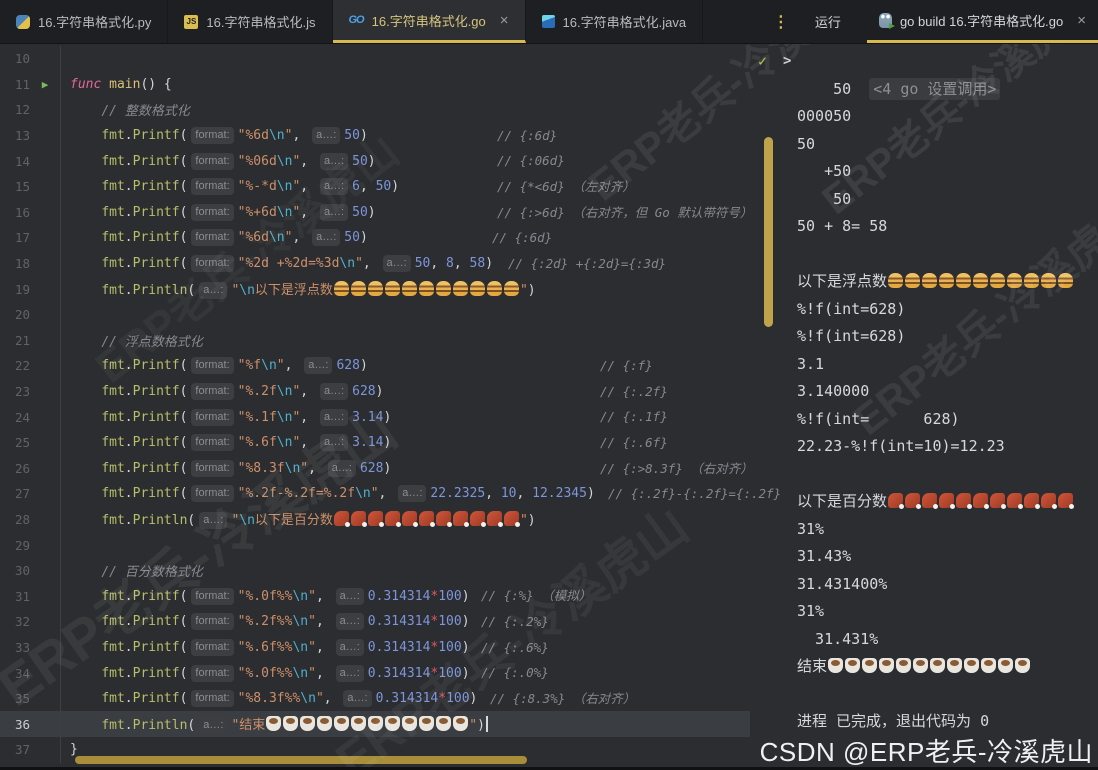 This screenshot has width=1098, height=770. I want to click on code-comment: // {:.2%}, so click(515, 622).